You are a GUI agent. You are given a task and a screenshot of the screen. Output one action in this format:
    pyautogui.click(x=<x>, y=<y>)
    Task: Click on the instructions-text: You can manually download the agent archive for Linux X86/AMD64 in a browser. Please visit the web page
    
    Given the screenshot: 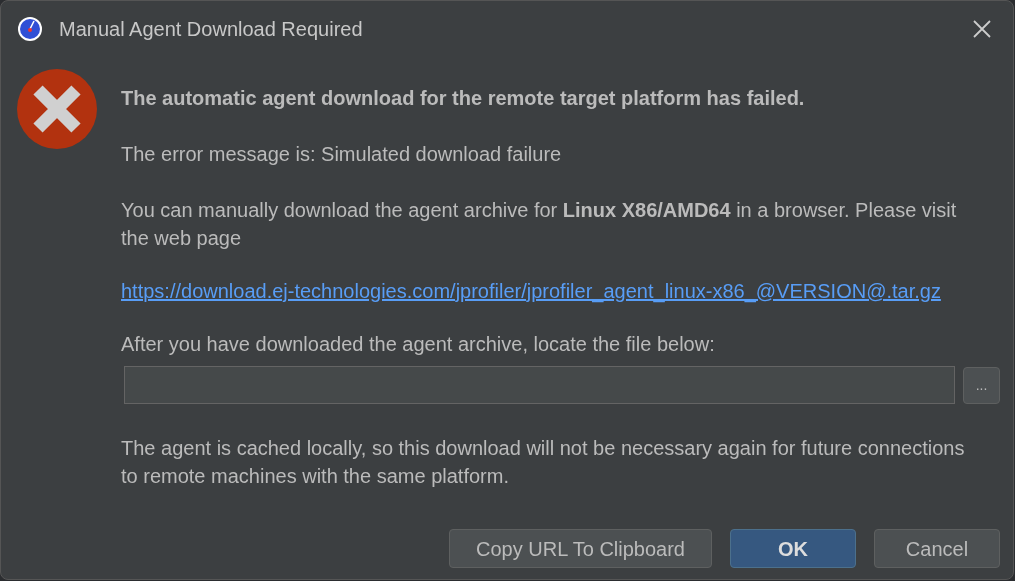 What is the action you would take?
    pyautogui.click(x=539, y=224)
    